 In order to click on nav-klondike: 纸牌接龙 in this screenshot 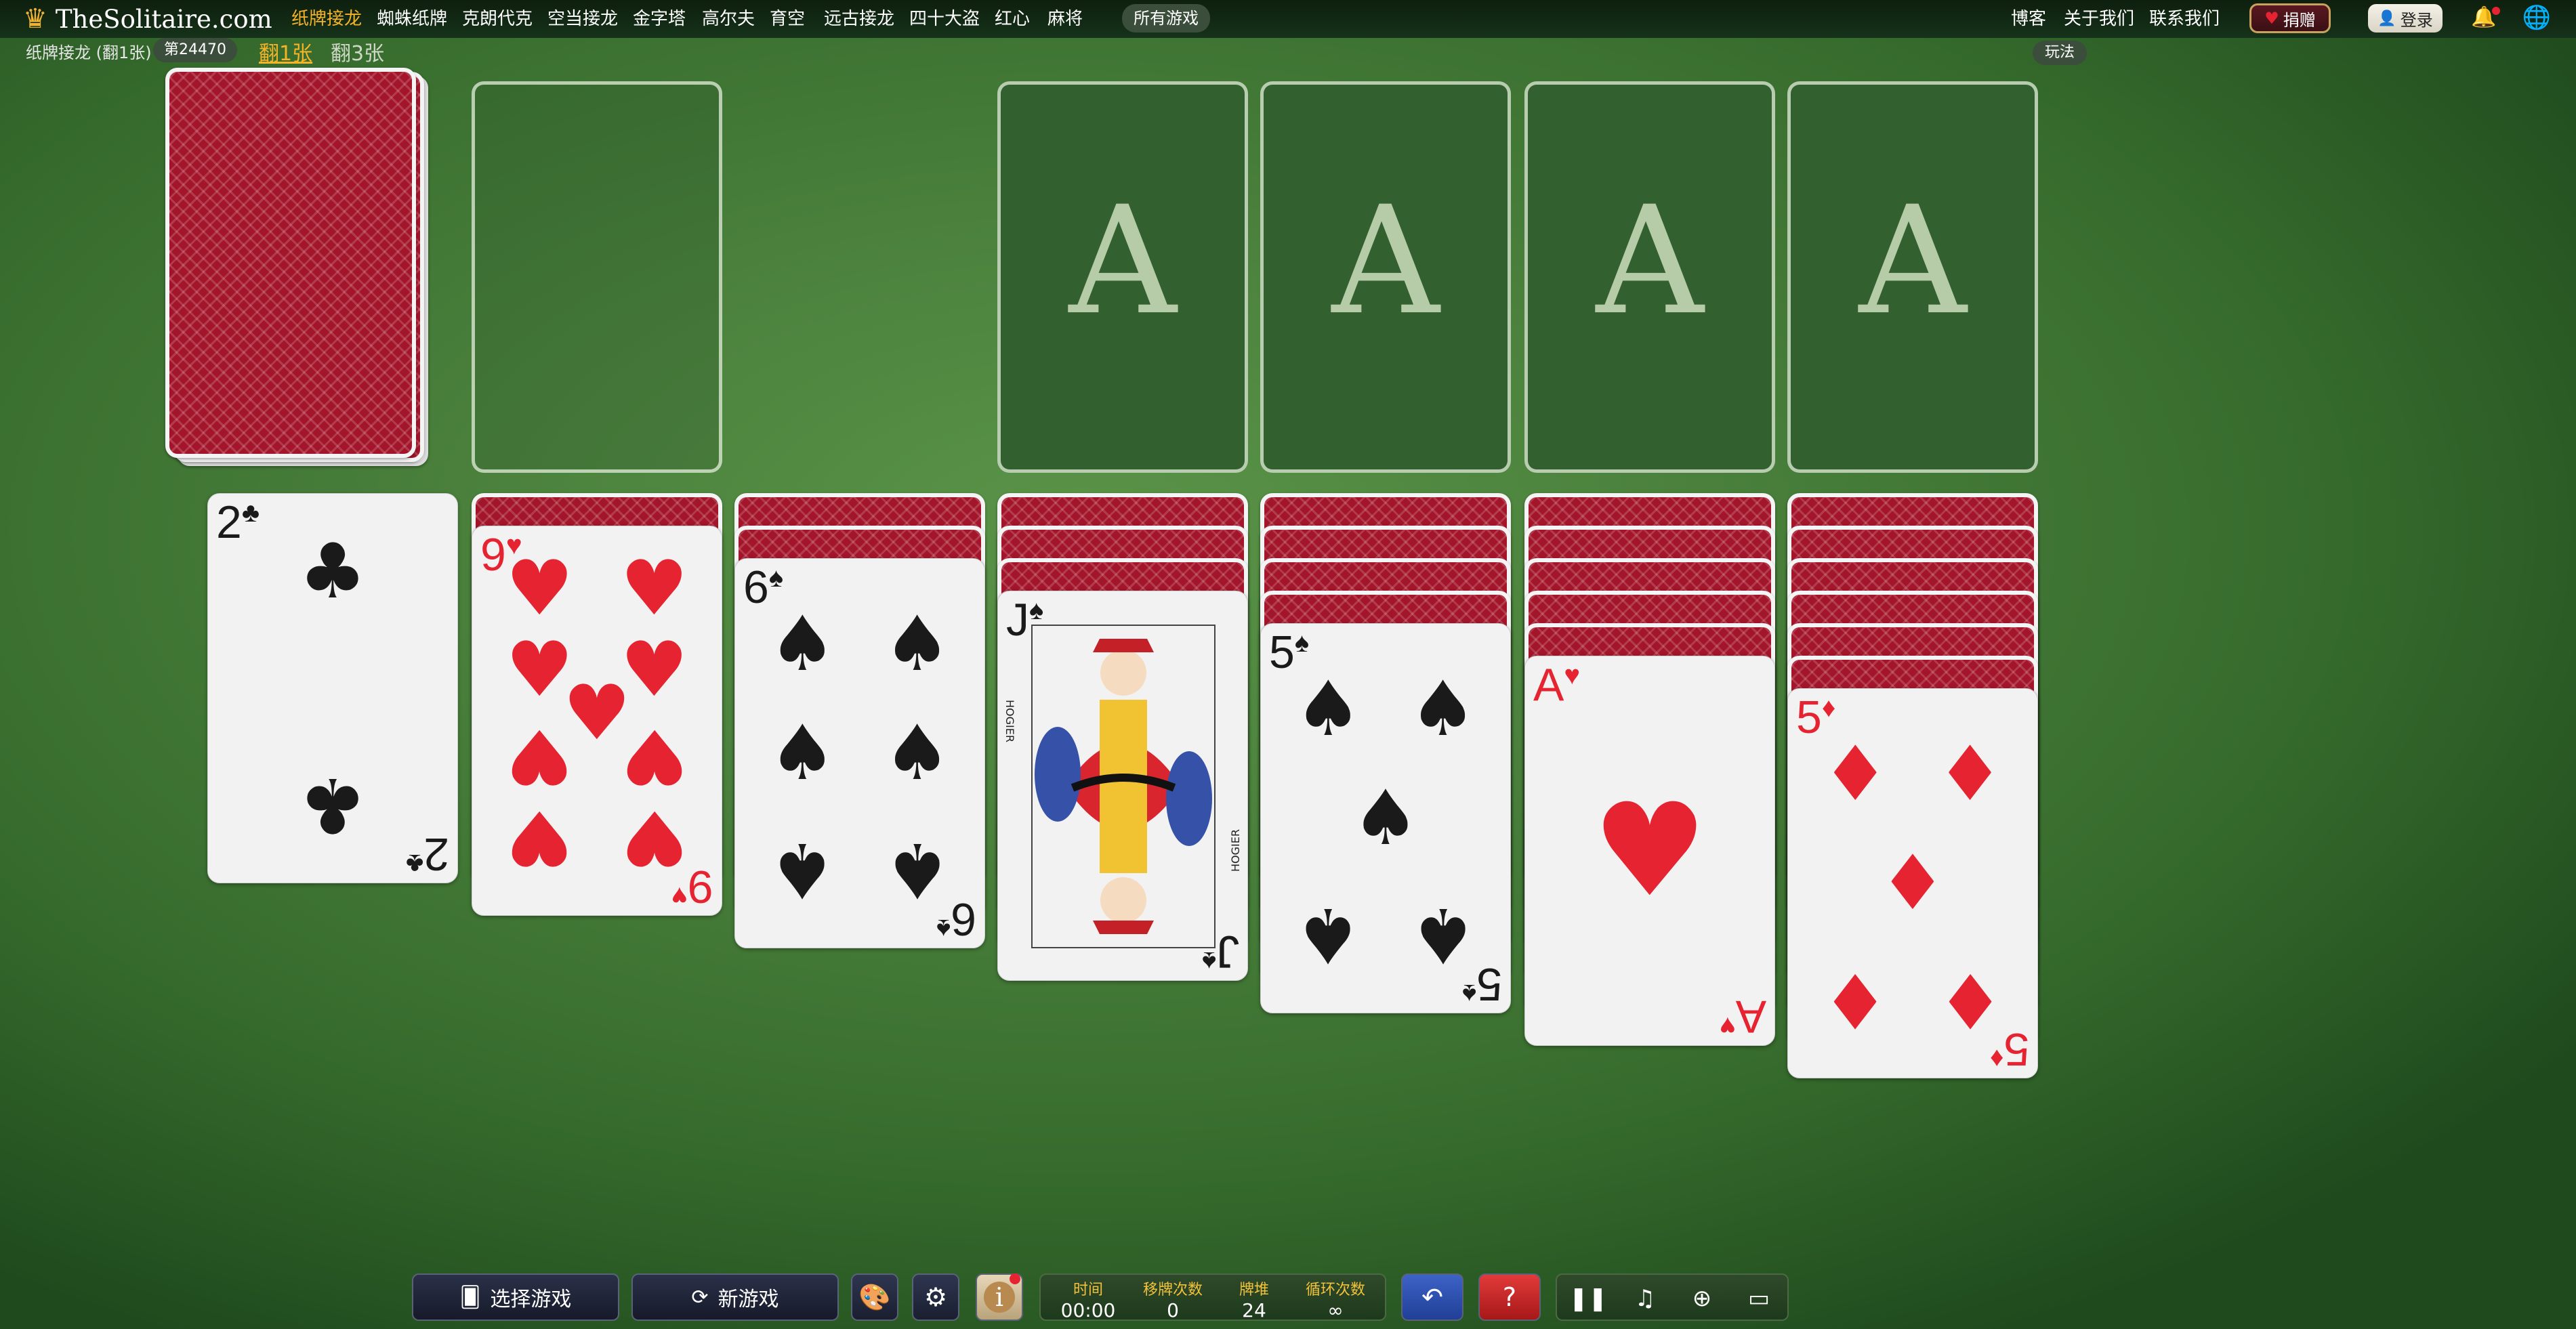, I will do `click(326, 19)`.